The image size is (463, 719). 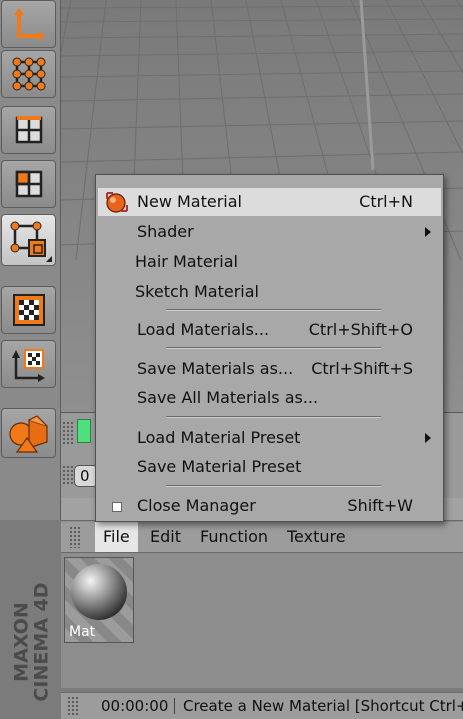 What do you see at coordinates (116, 537) in the screenshot?
I see `menu-file: File` at bounding box center [116, 537].